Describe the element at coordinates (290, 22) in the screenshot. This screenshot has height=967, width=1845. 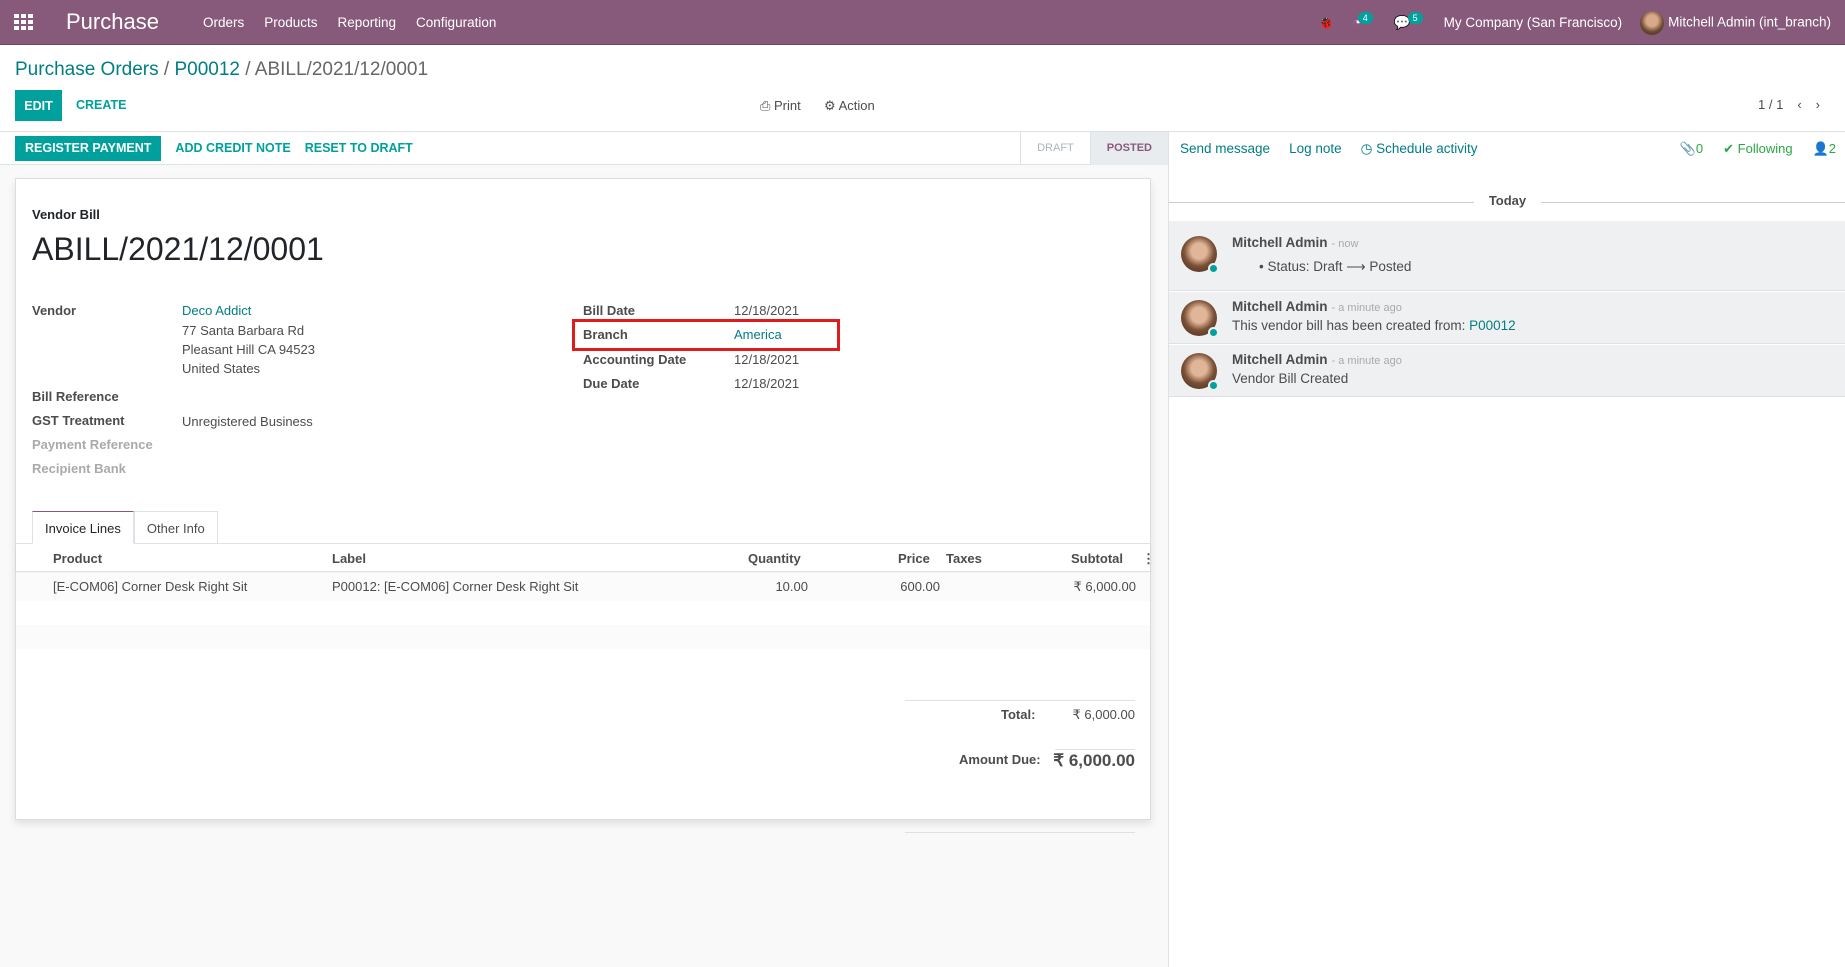
I see `menu-products: Products` at that location.